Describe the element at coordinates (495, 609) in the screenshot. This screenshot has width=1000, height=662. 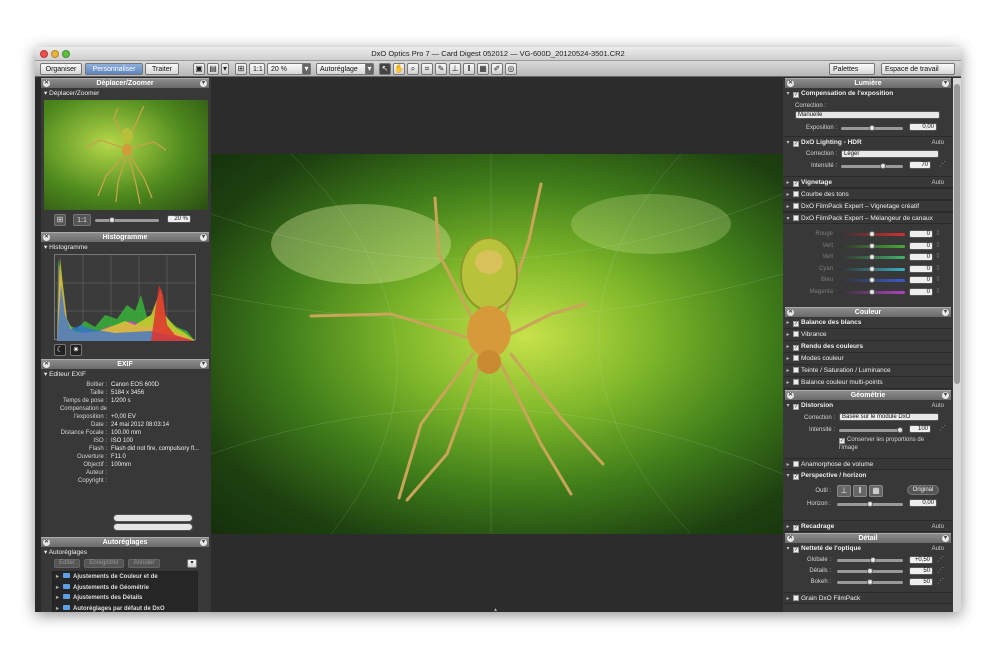
I see `canvas-collapse-icon: ▴` at that location.